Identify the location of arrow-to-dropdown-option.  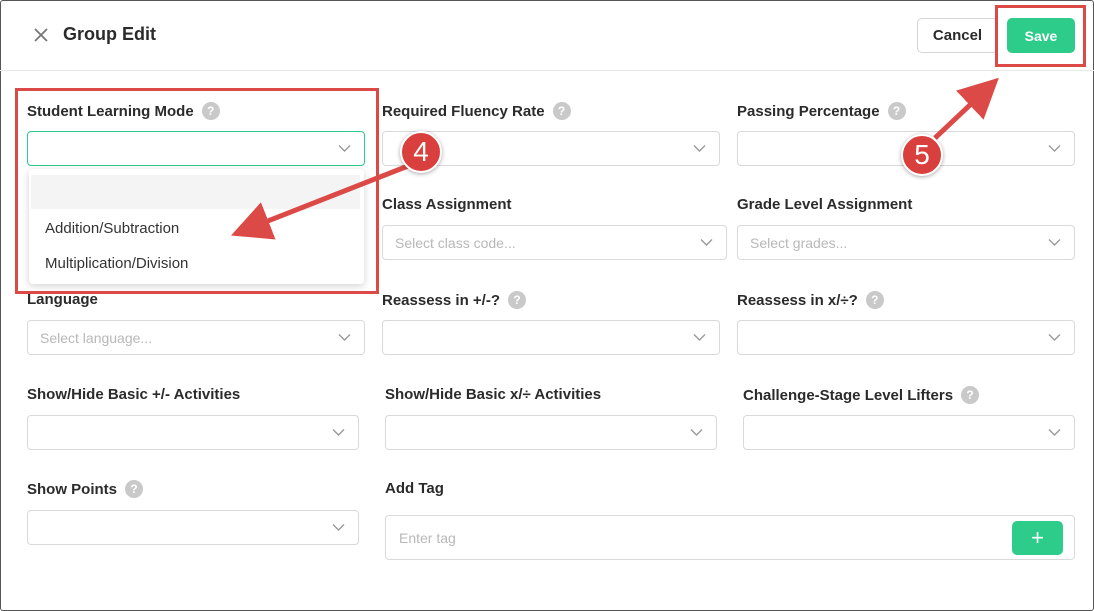
(320, 201).